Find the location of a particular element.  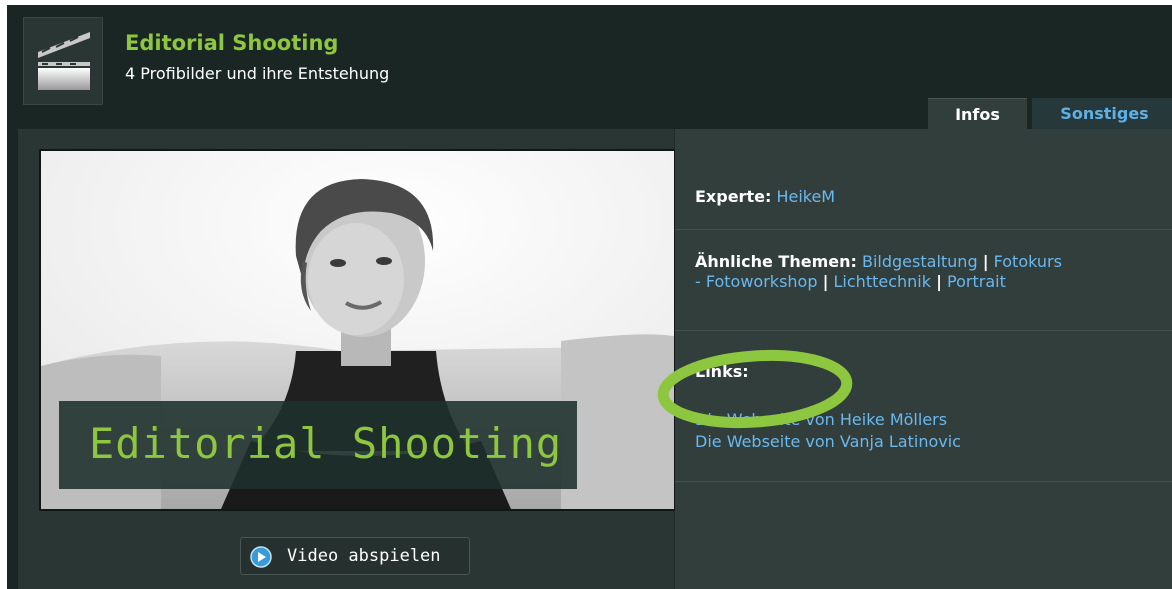

play-video-label: Video abspielen is located at coordinates (364, 556).